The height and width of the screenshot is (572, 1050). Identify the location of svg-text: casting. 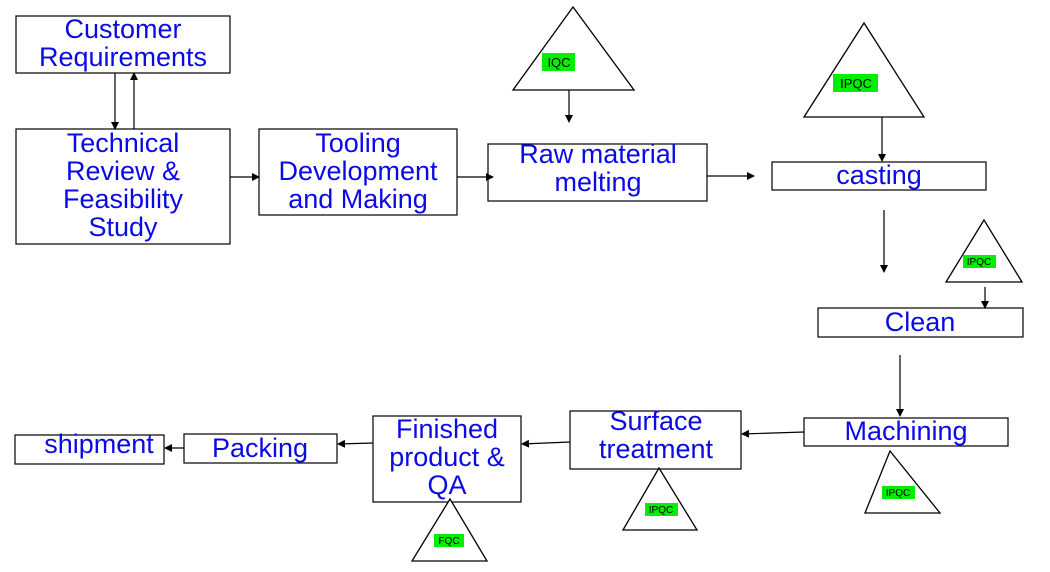
(879, 175).